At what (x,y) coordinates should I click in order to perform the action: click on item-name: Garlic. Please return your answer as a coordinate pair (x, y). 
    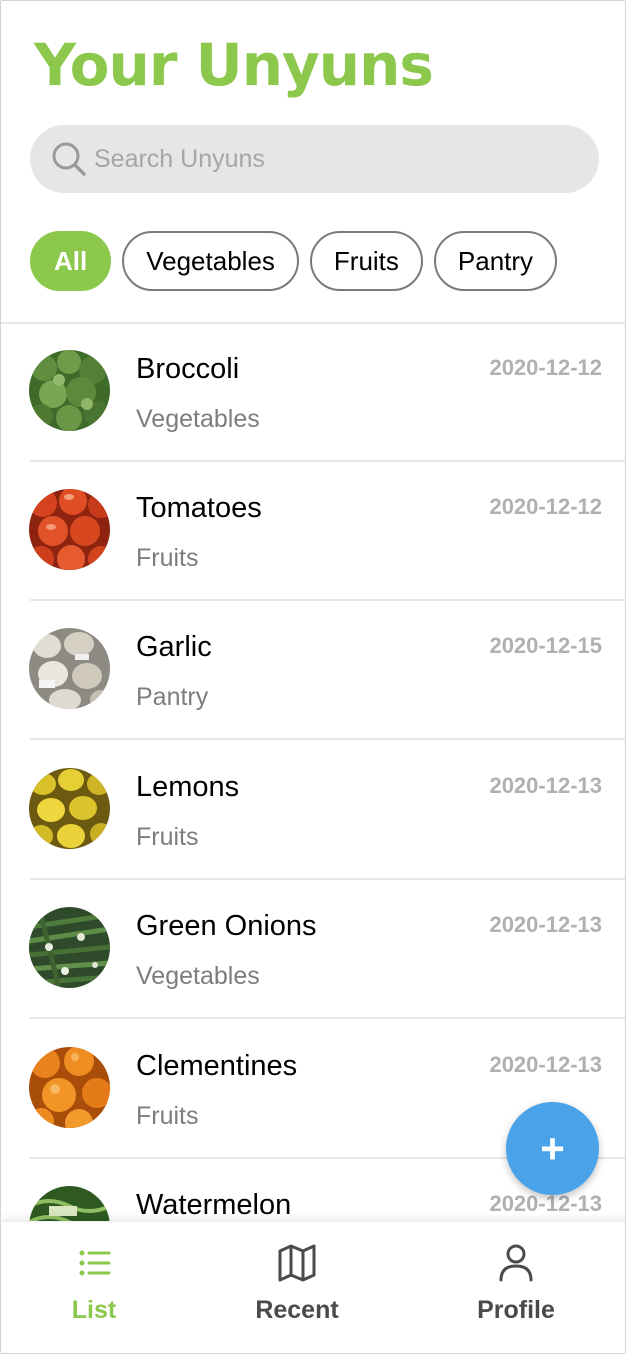
    Looking at the image, I should click on (174, 647).